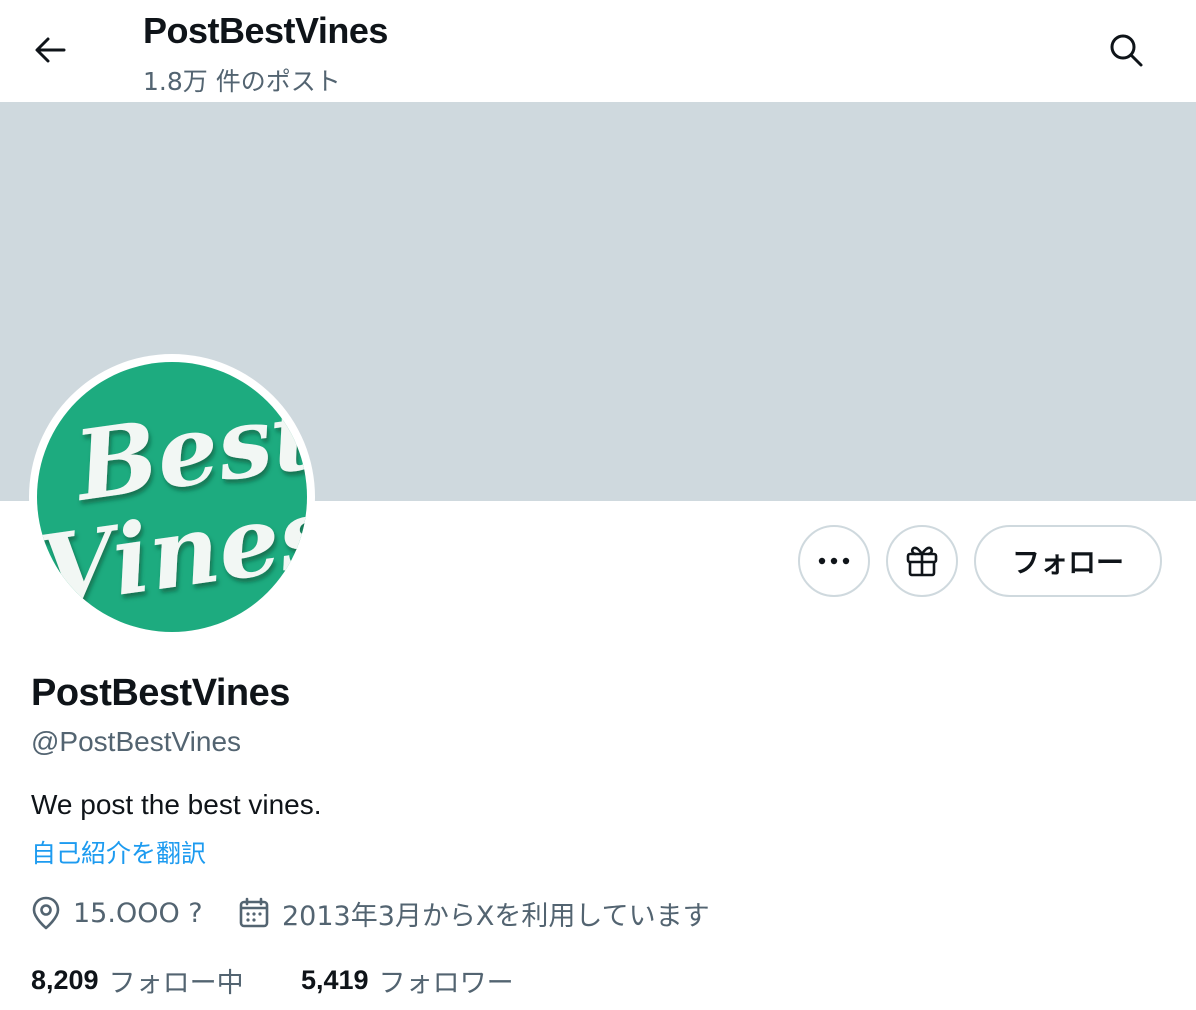  I want to click on following-stat: 8,209 フォロー中, so click(137, 980).